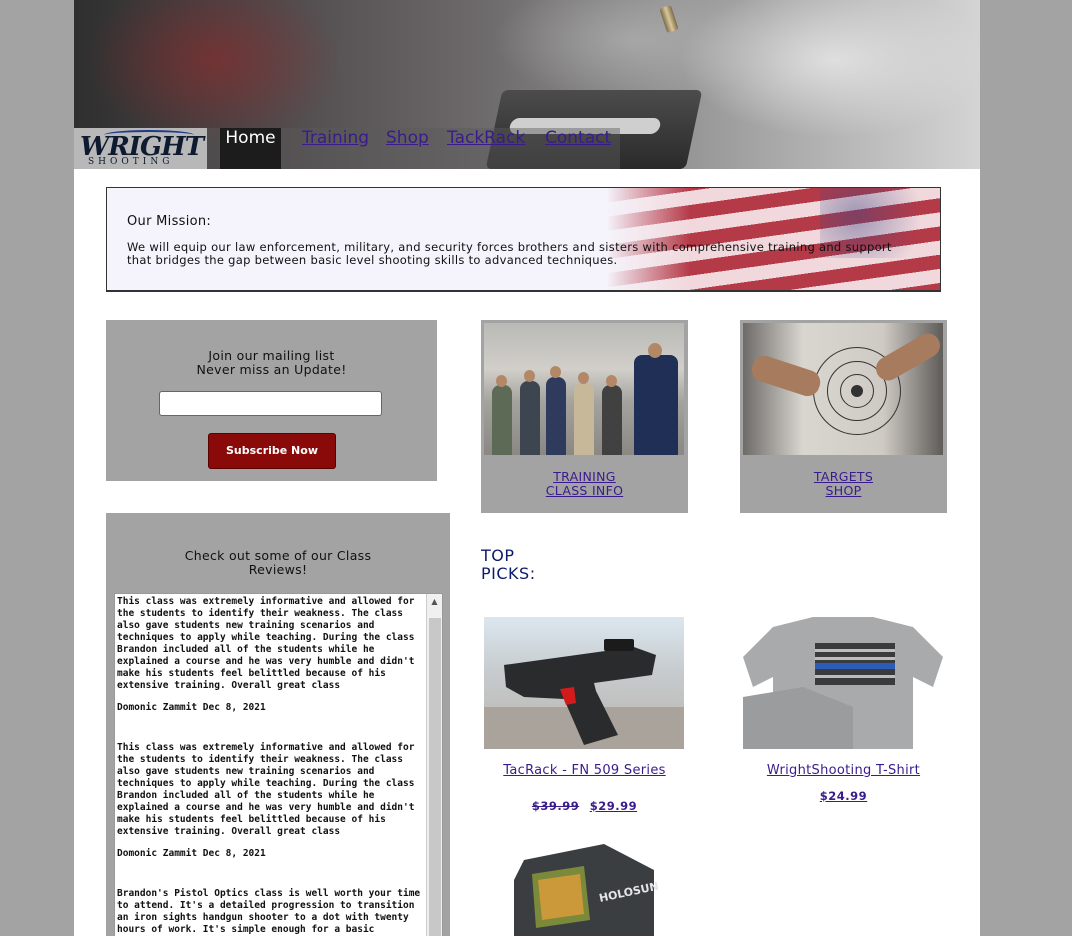 Image resolution: width=1072 pixels, height=936 pixels. I want to click on tshirt-prices: $24.99, so click(843, 796).